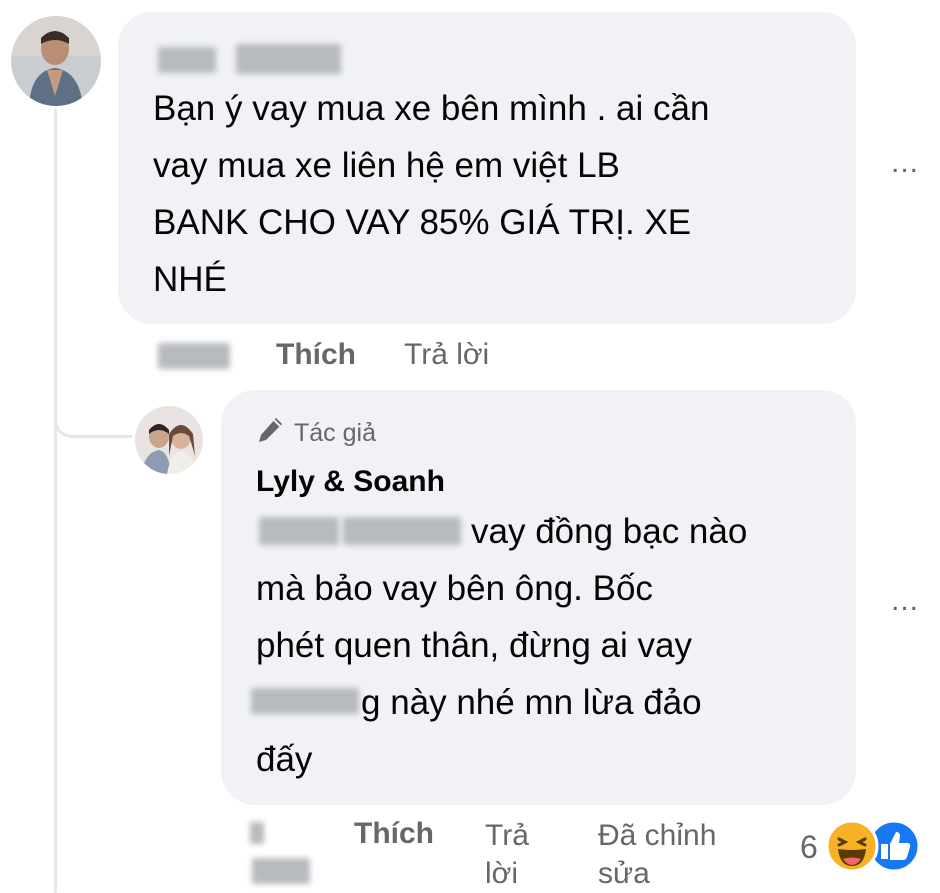 Image resolution: width=940 pixels, height=893 pixels. What do you see at coordinates (507, 835) in the screenshot?
I see `reply-reply-label-1: Trả` at bounding box center [507, 835].